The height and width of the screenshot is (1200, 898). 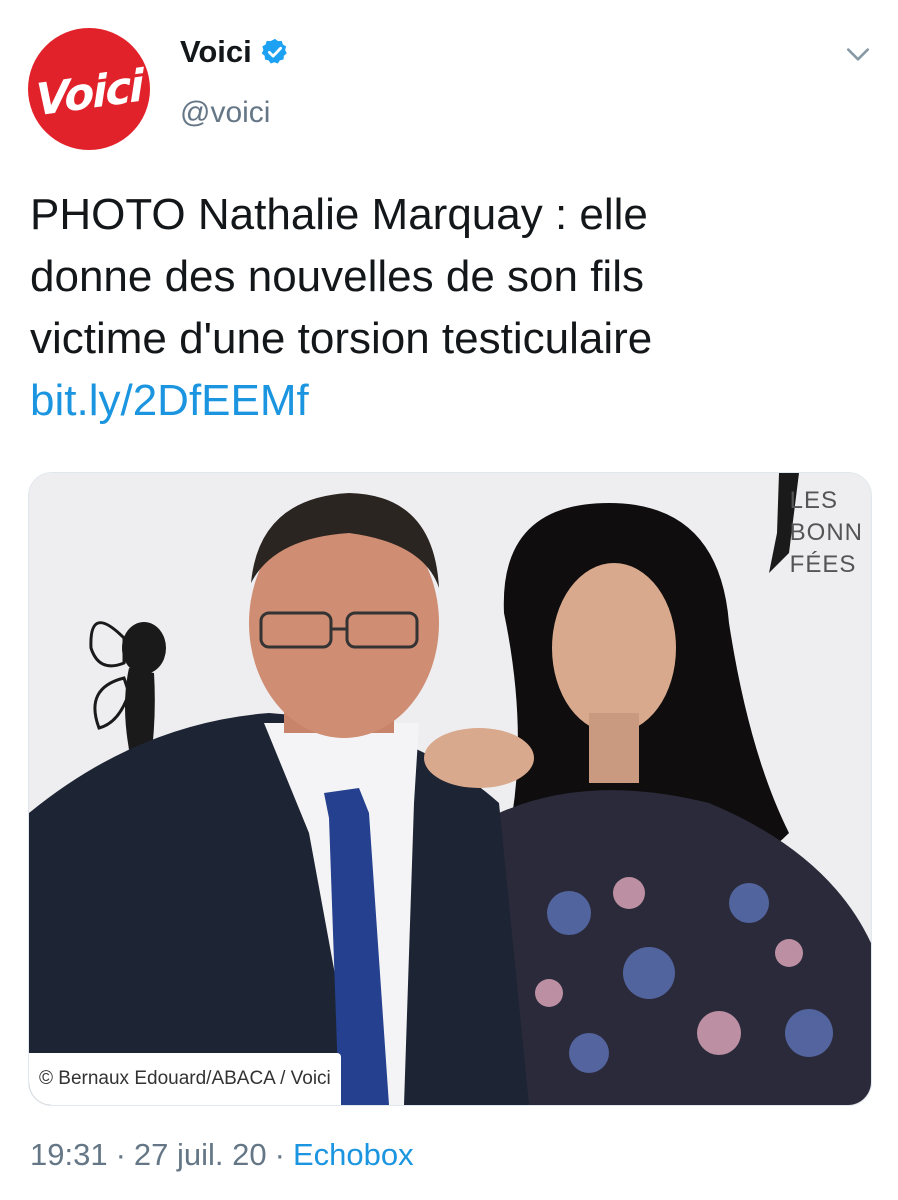 What do you see at coordinates (225, 113) in the screenshot?
I see `handle: @voici` at bounding box center [225, 113].